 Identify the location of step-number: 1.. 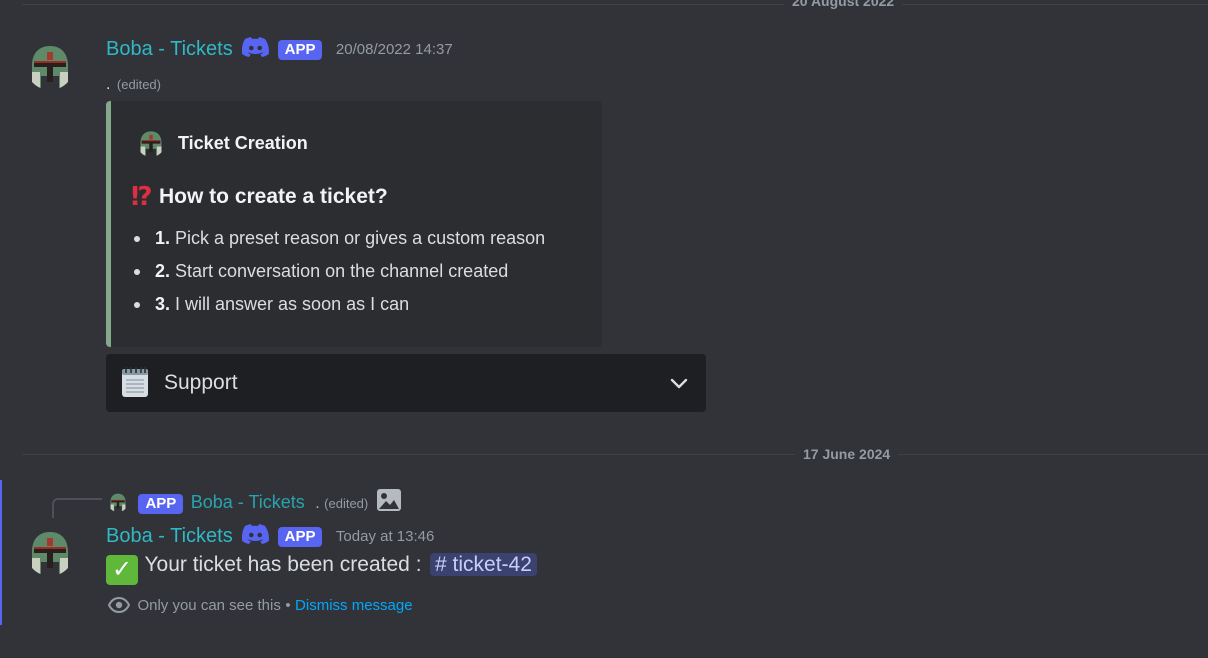
(163, 238).